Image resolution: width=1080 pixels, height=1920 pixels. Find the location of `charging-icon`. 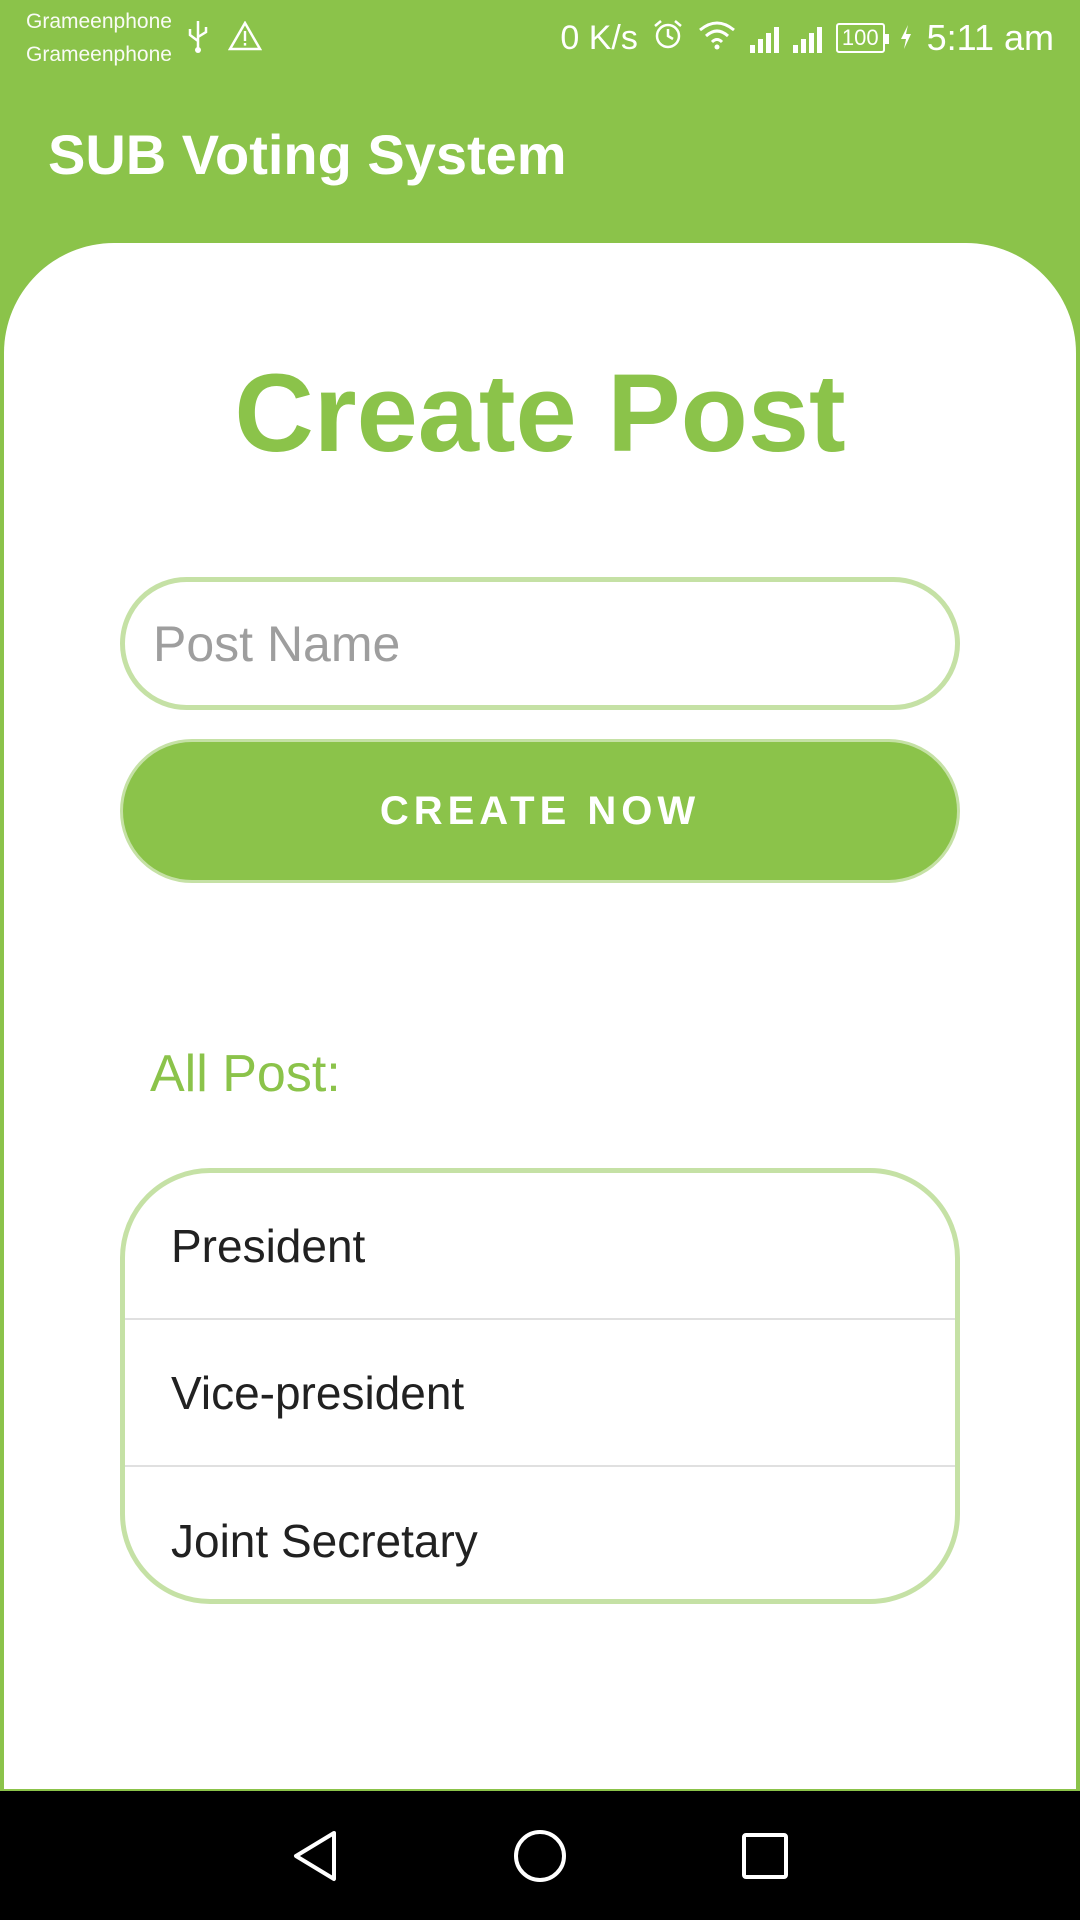

charging-icon is located at coordinates (906, 38).